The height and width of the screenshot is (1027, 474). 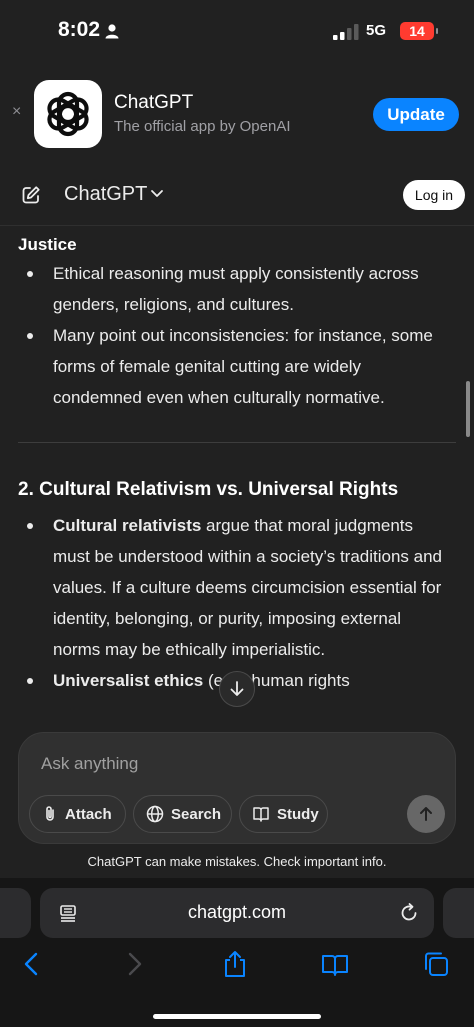 What do you see at coordinates (458, 913) in the screenshot?
I see `next-tab-preview` at bounding box center [458, 913].